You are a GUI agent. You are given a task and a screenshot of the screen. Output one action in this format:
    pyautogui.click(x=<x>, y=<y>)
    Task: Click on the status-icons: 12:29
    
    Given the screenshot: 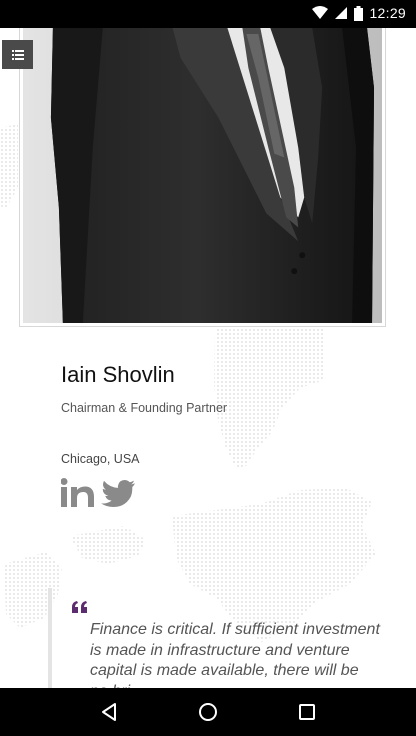 What is the action you would take?
    pyautogui.click(x=359, y=13)
    